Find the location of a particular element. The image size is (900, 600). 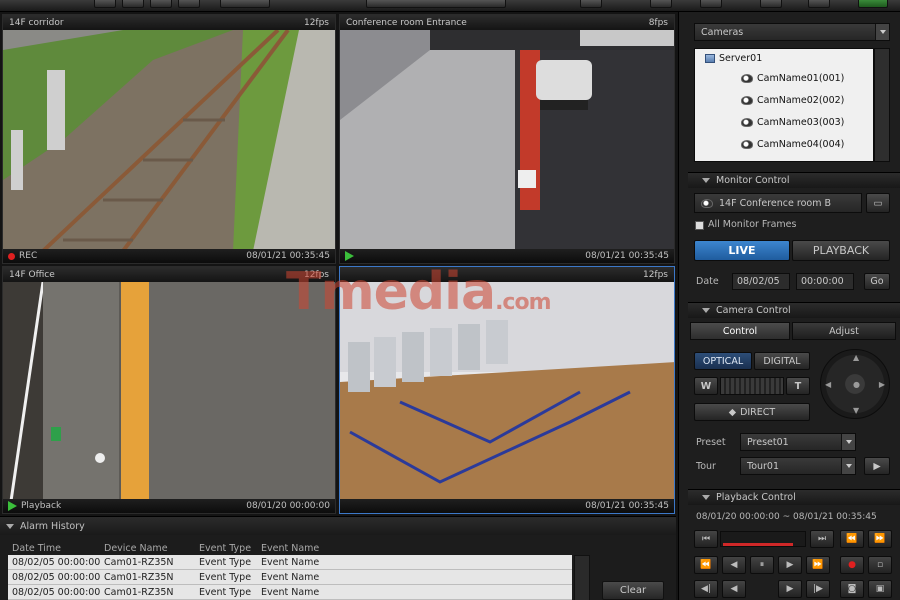

prev-frame-button: ⏪ is located at coordinates (852, 539).